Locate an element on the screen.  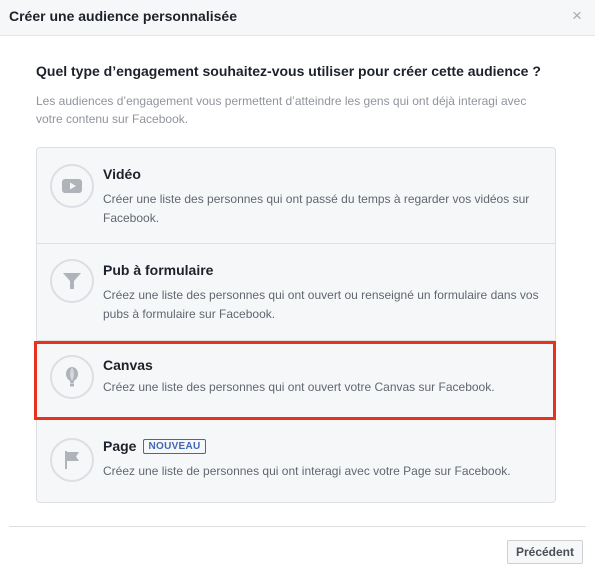
dialog-header: Créer une audience personnalisée × is located at coordinates (297, 18).